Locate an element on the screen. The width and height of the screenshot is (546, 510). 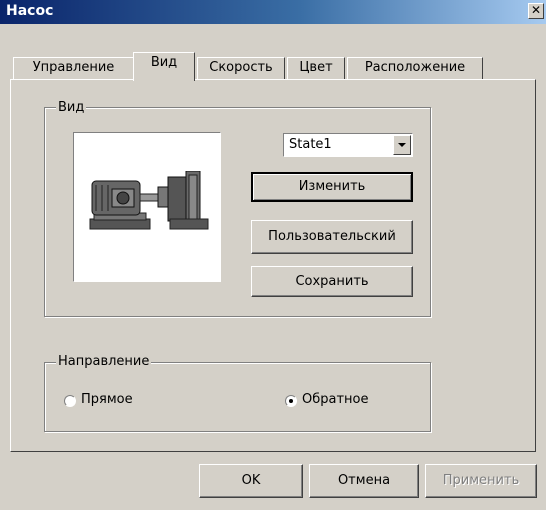
close-button: ✕ is located at coordinates (536, 11).